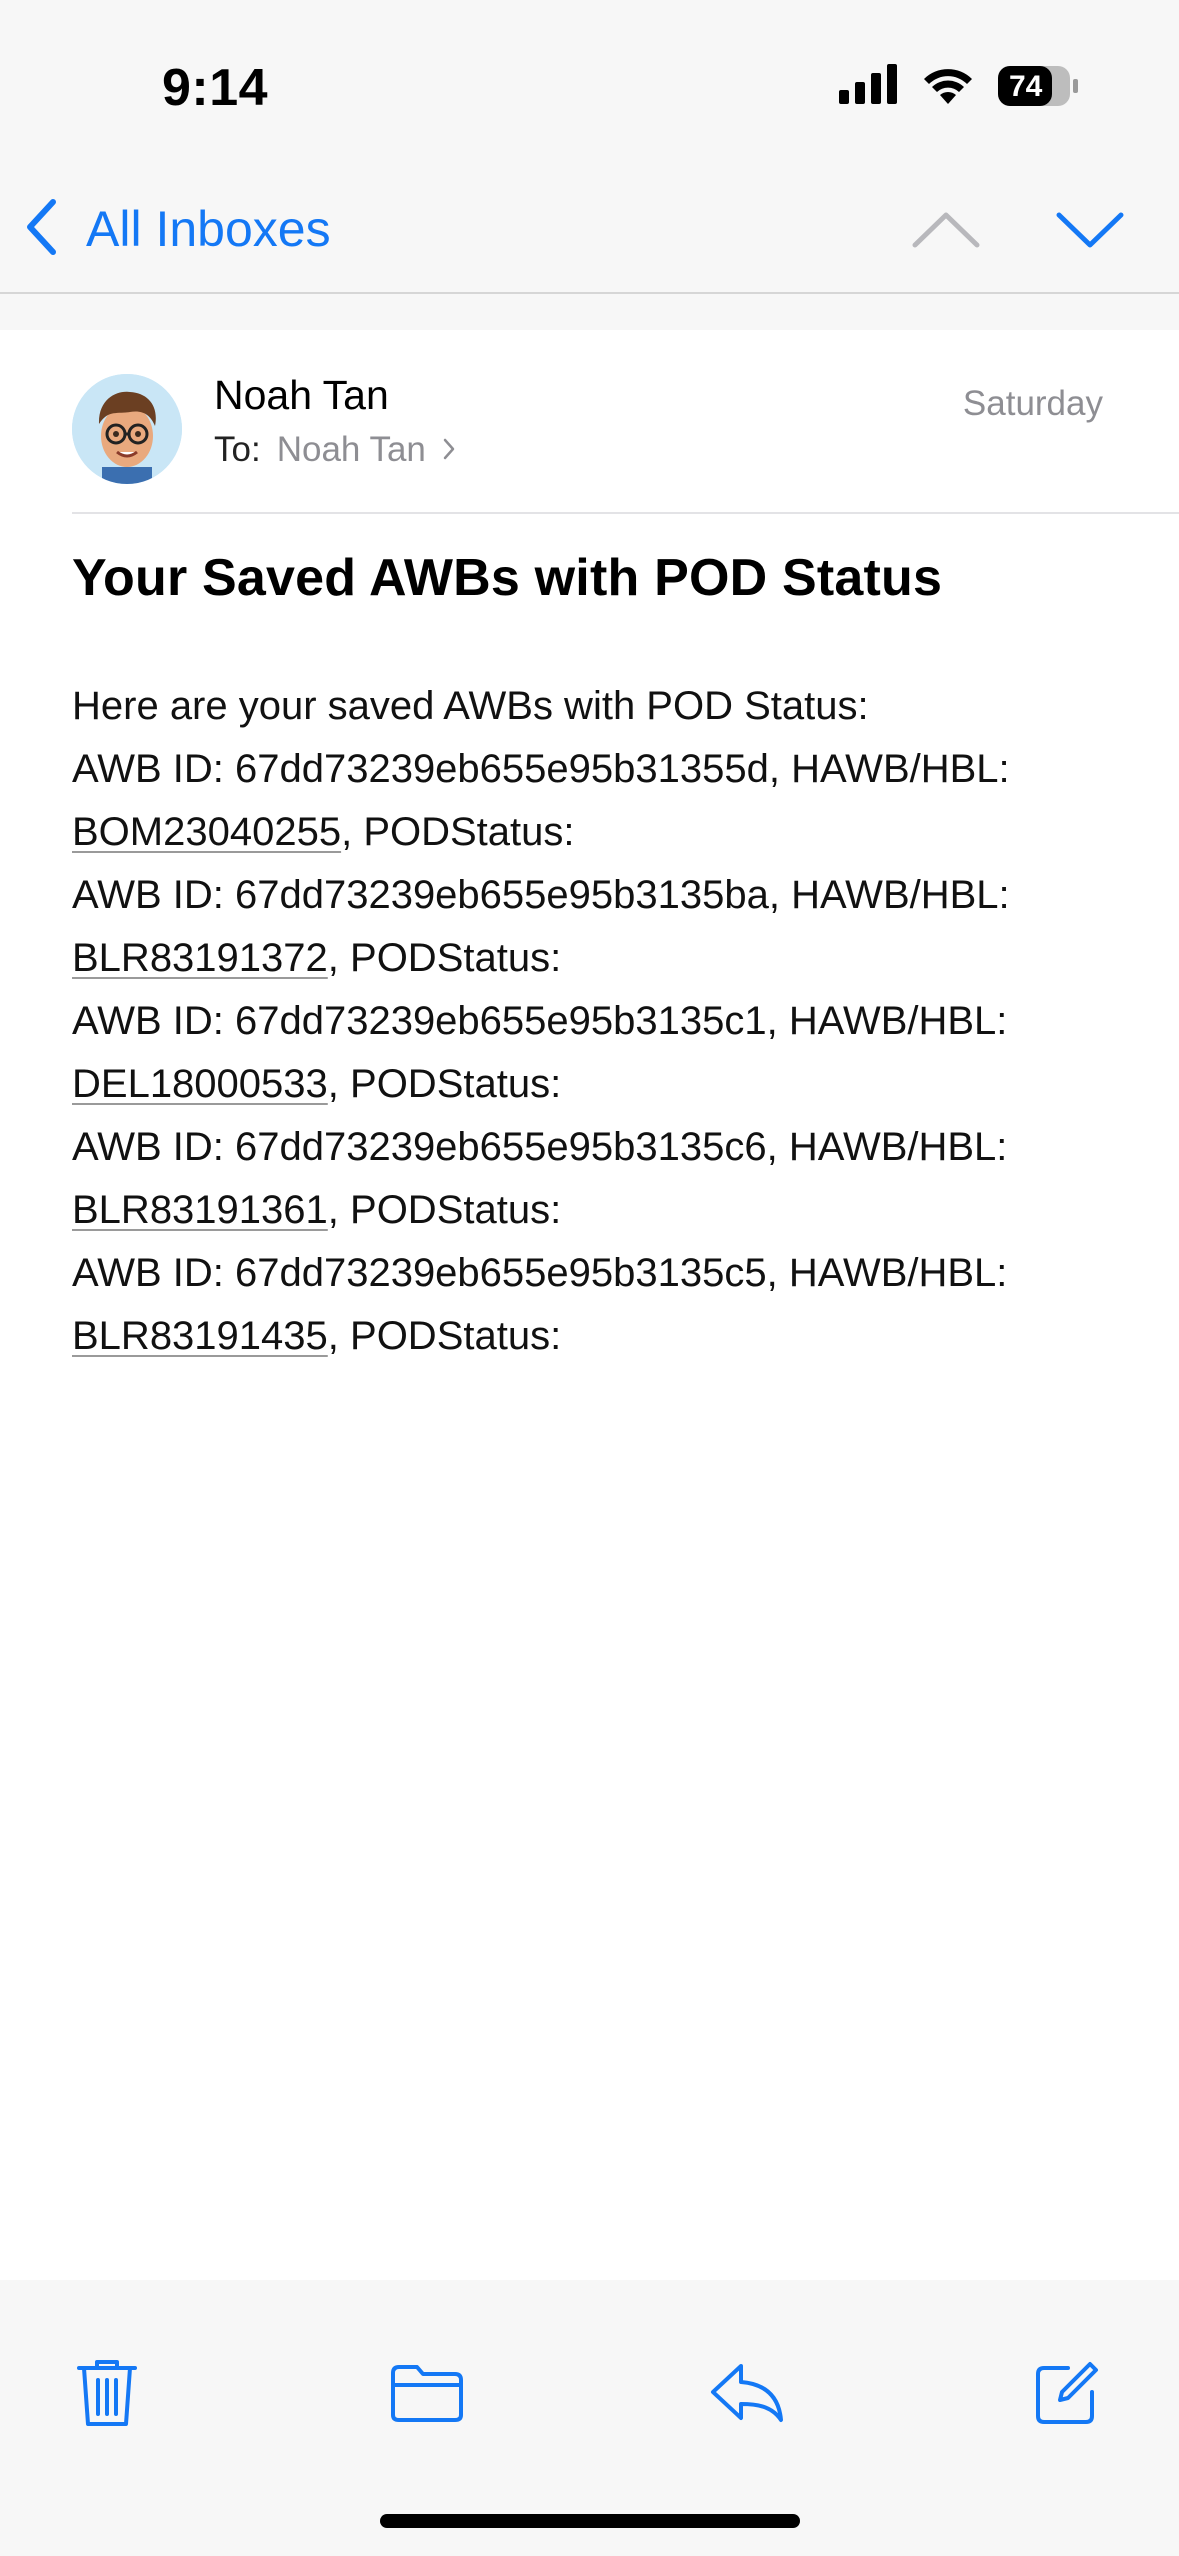 This screenshot has width=1179, height=2556. Describe the element at coordinates (215, 88) in the screenshot. I see `status-time: 9:14` at that location.